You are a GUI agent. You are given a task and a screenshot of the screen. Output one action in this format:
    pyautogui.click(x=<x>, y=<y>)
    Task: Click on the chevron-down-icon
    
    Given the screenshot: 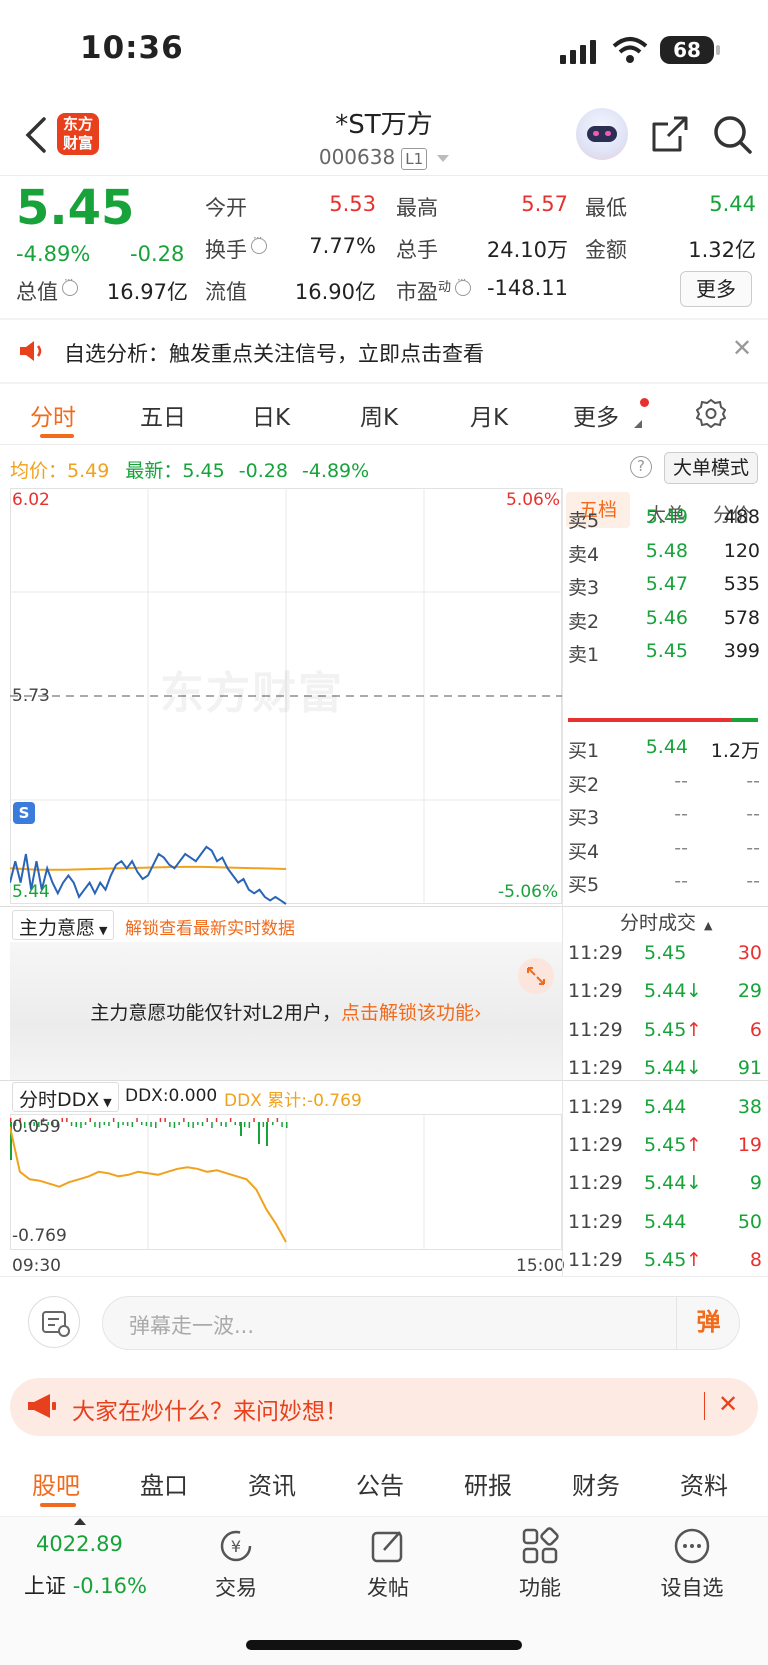 What is the action you would take?
    pyautogui.click(x=443, y=158)
    